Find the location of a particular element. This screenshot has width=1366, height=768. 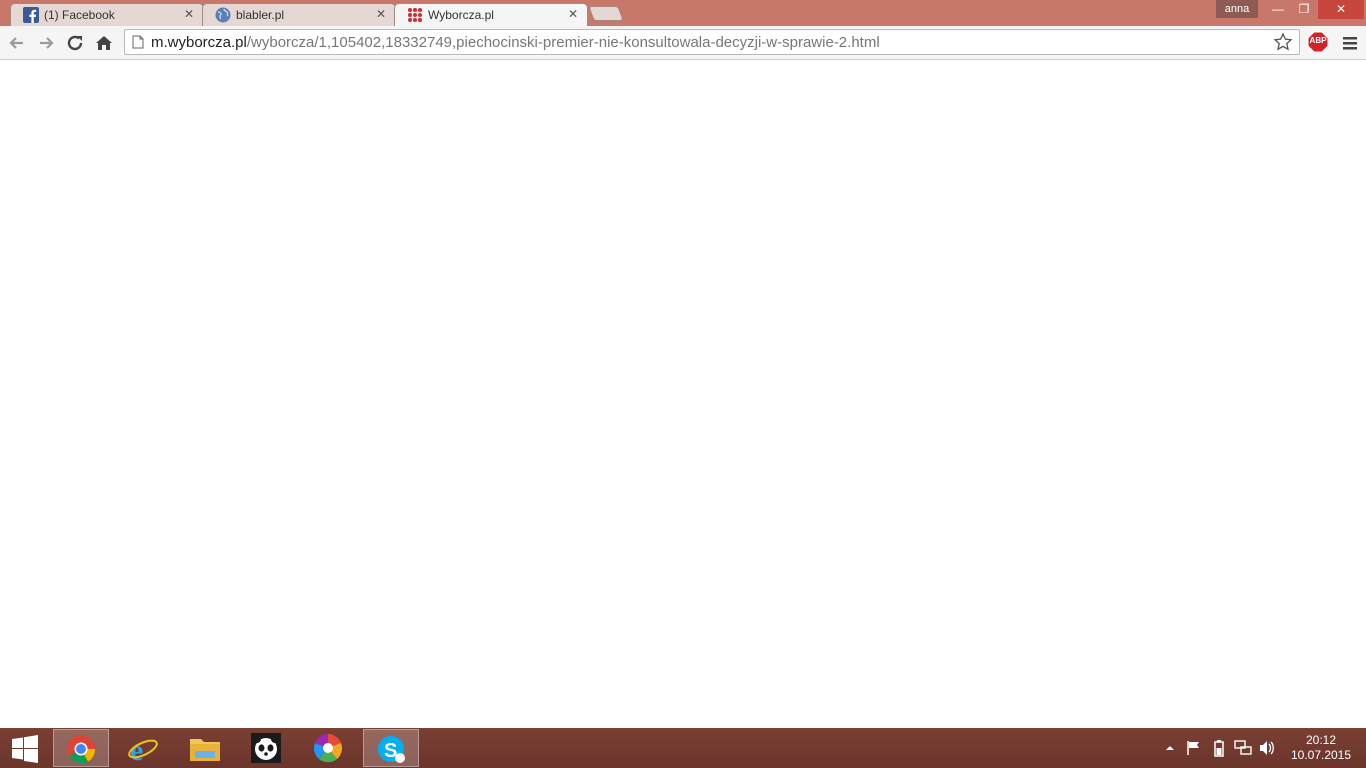

tab-title: (1) Facebook is located at coordinates (79, 15).